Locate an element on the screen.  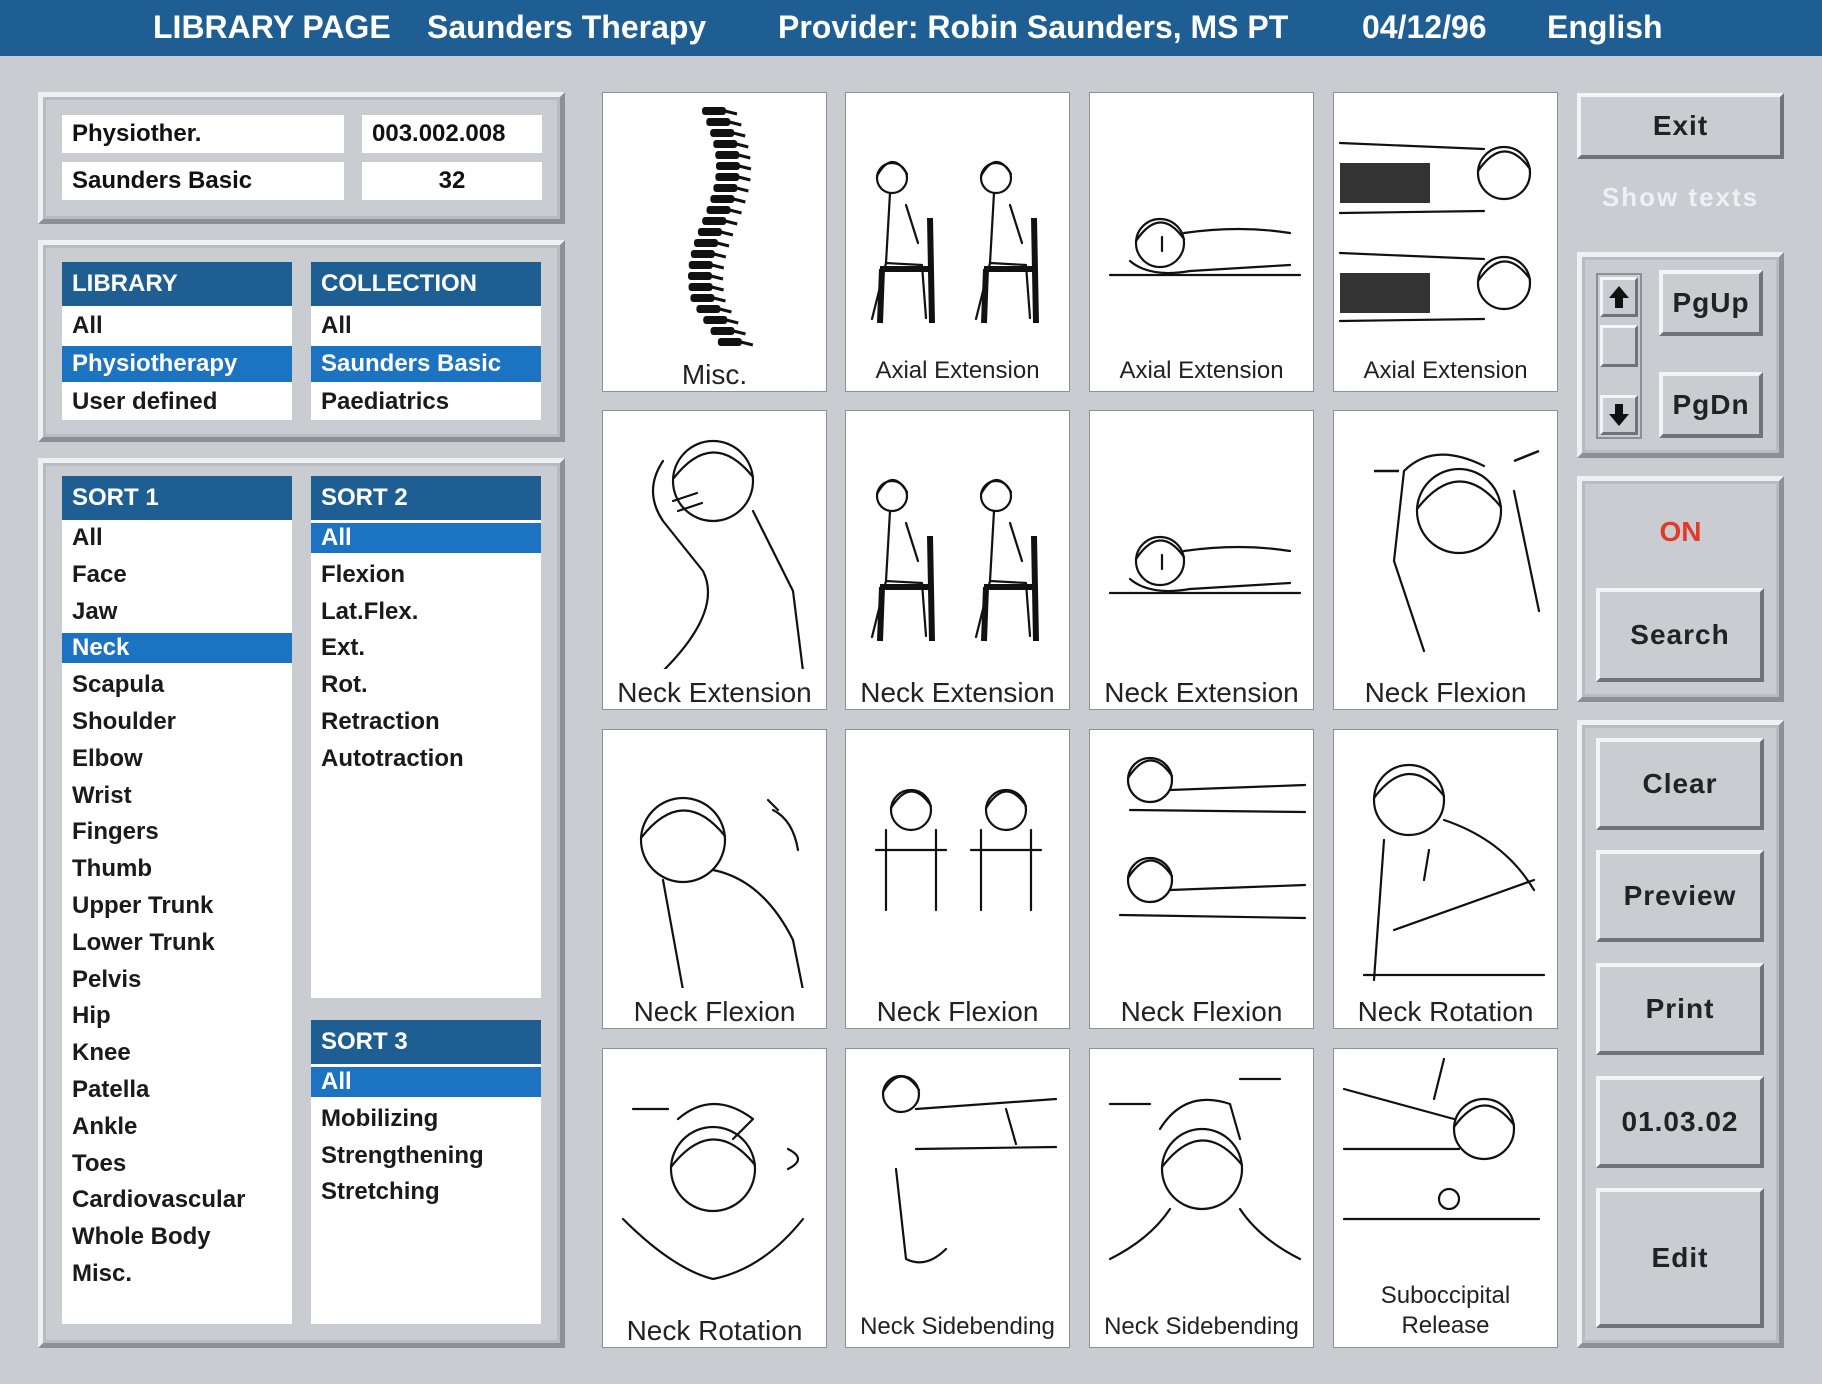
sort2-item: Lat.Flex. is located at coordinates (426, 612).